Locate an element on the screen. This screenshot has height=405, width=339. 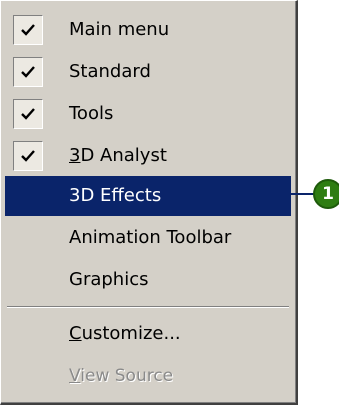
menu-item-tools: Tools is located at coordinates (148, 114).